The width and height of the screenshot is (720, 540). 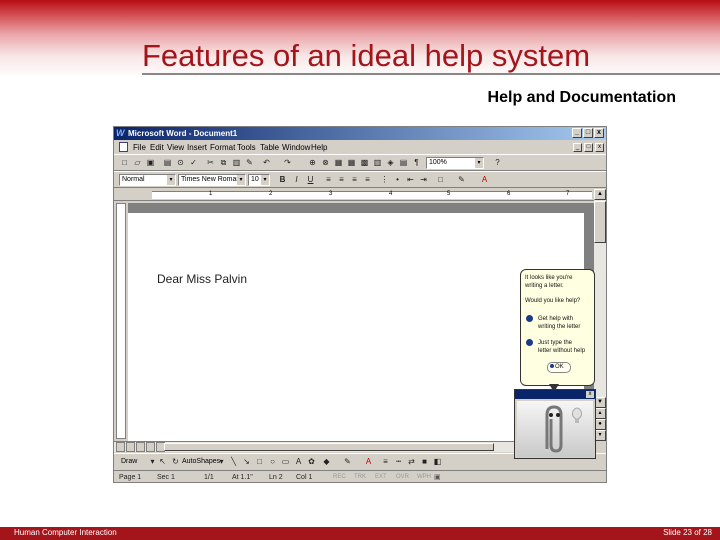 I want to click on font-size-select: 10 ▾, so click(x=259, y=180).